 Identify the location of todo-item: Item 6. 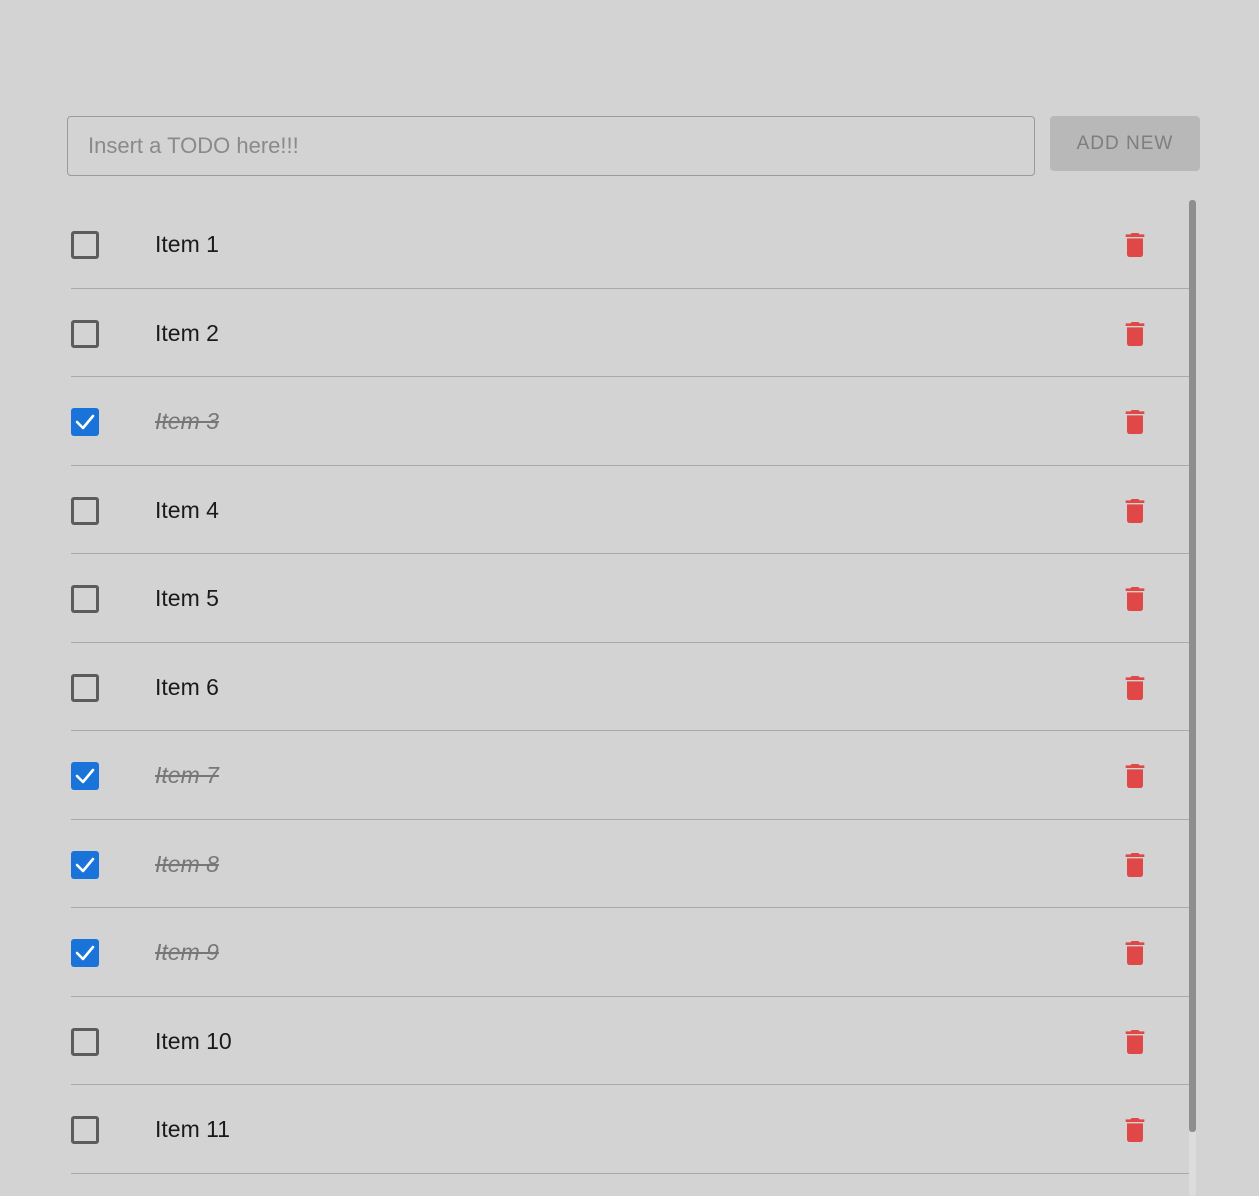
(630, 687).